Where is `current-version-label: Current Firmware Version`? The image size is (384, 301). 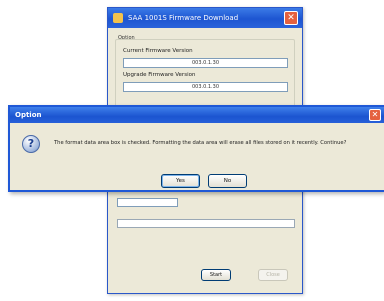
current-version-label: Current Firmware Version is located at coordinates (158, 51).